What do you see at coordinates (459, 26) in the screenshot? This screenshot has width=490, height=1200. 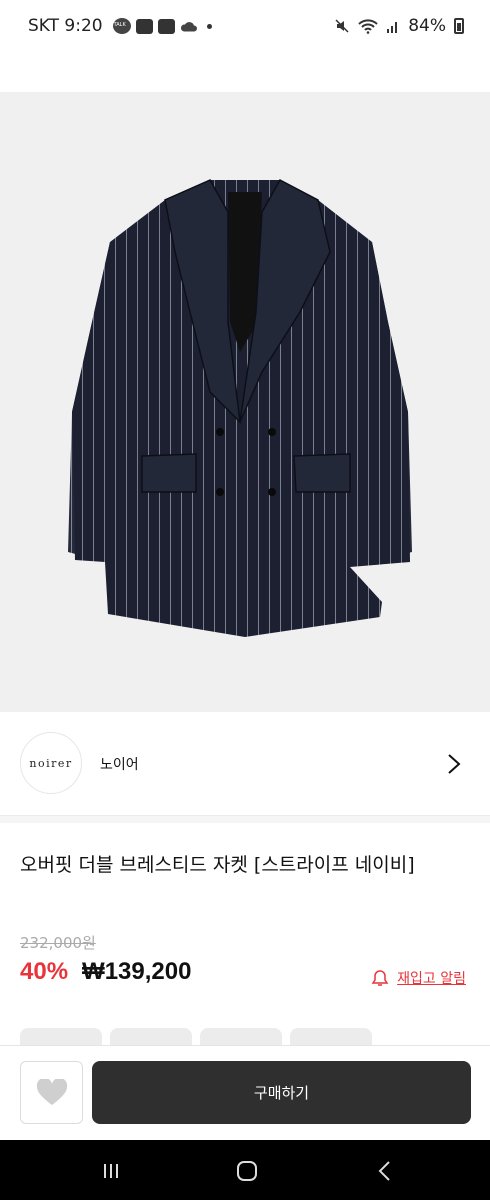 I see `battery-icon` at bounding box center [459, 26].